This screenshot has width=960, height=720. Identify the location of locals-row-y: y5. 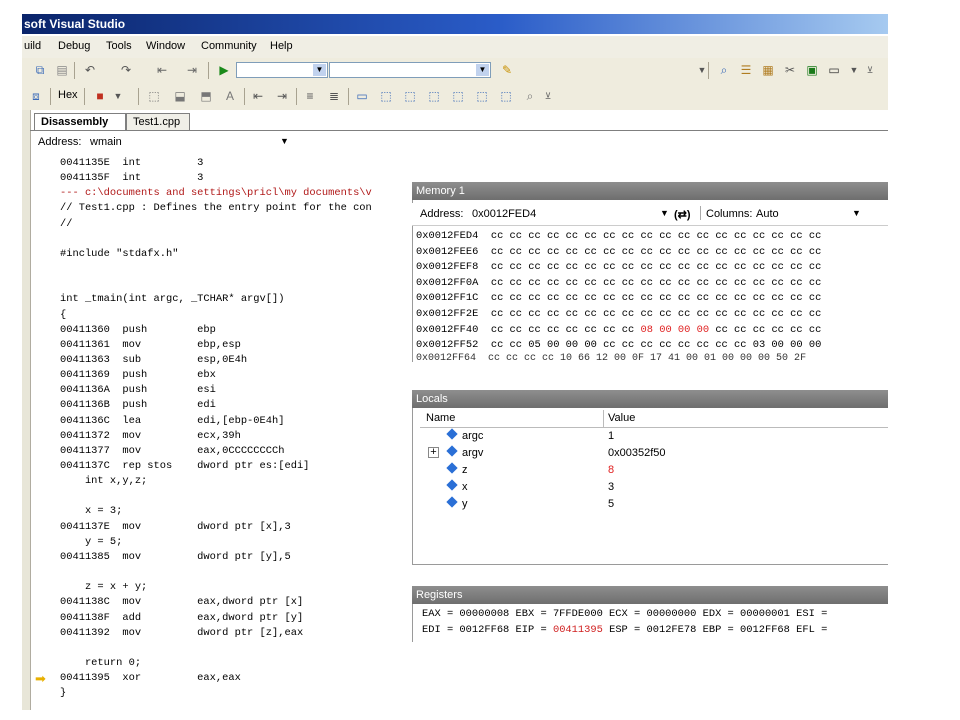
(654, 504).